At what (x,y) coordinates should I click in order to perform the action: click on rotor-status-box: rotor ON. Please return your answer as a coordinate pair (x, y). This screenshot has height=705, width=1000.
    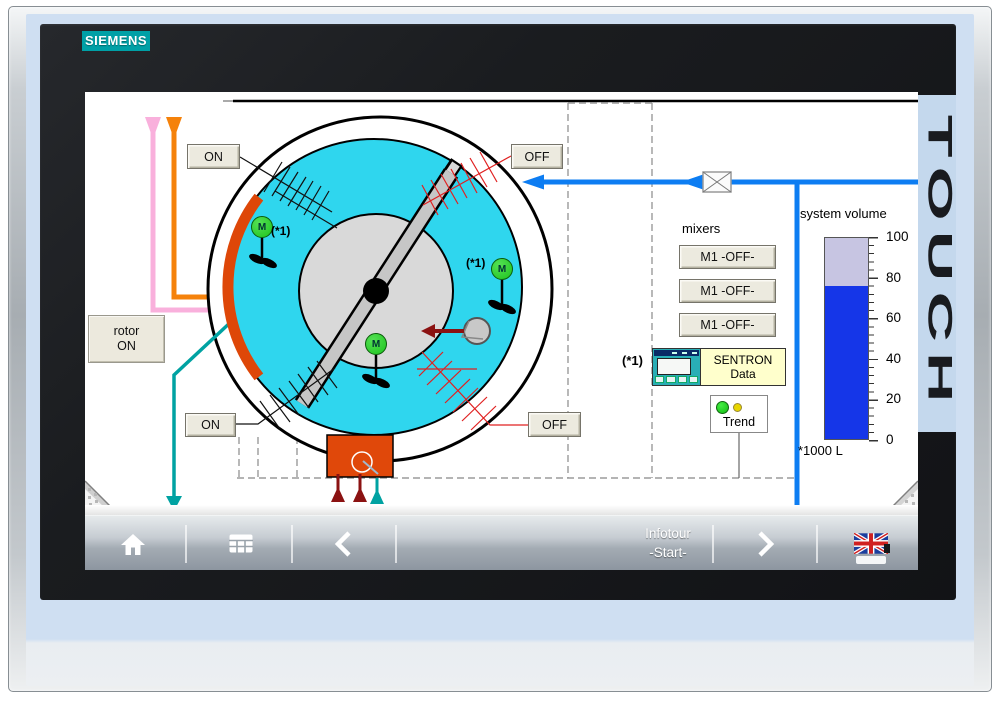
    Looking at the image, I should click on (126, 339).